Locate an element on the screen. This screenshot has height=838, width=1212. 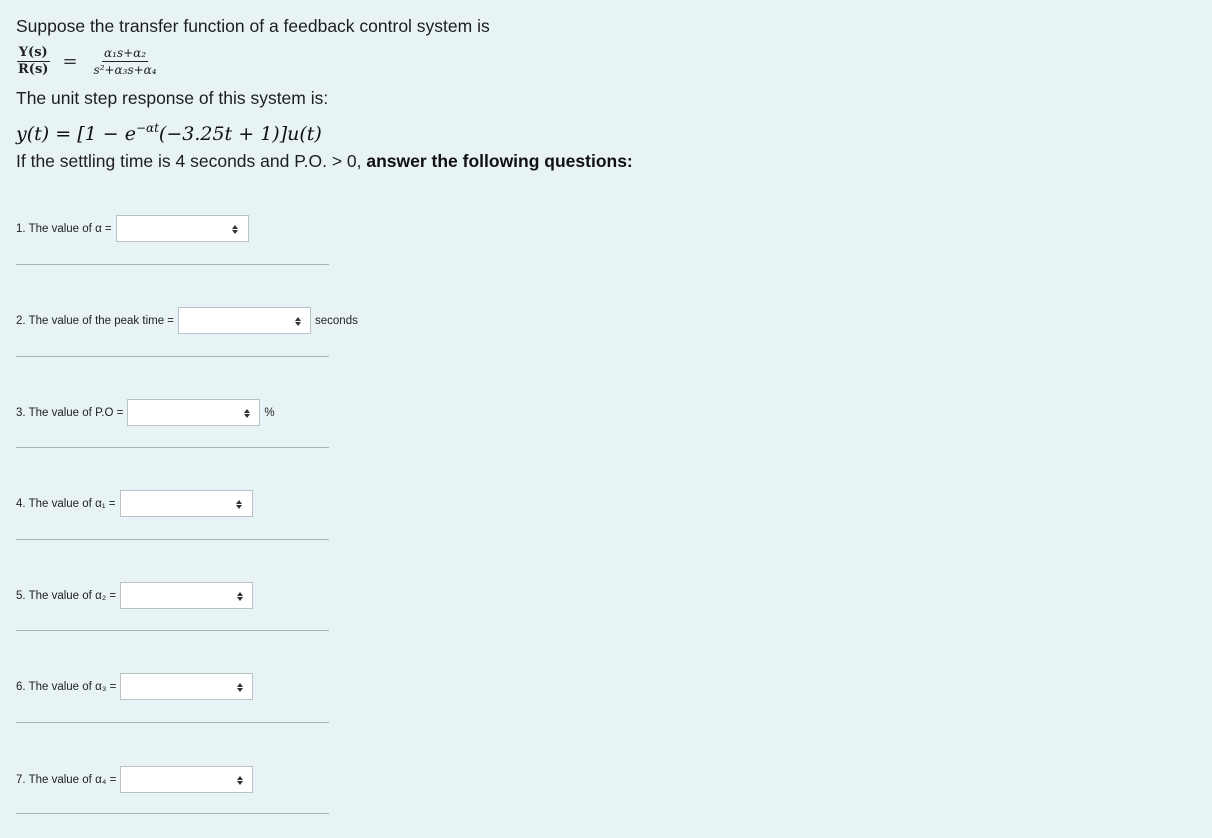
question-7-select is located at coordinates (187, 779).